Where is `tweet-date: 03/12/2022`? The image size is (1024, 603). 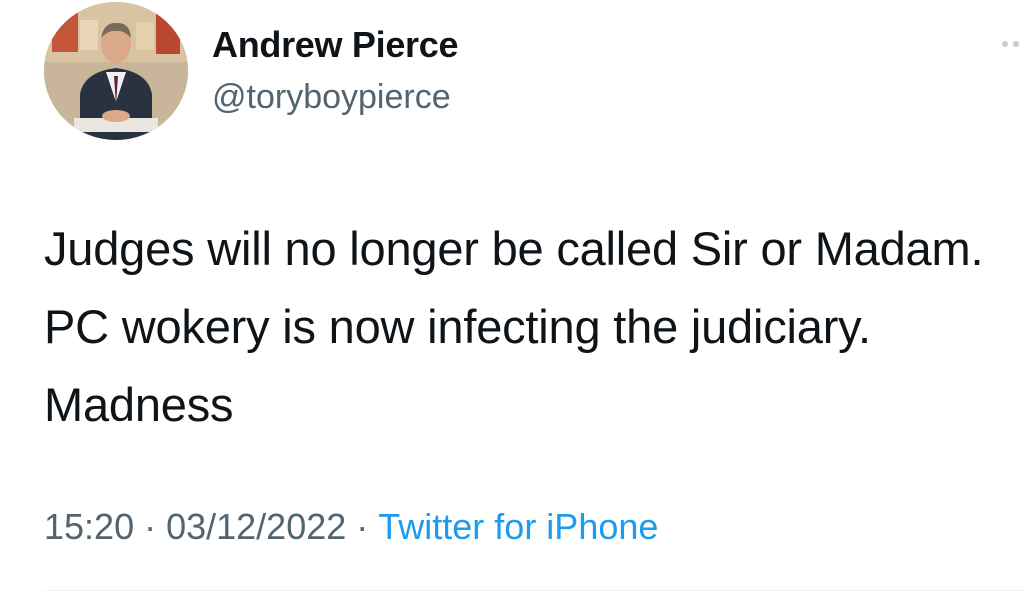 tweet-date: 03/12/2022 is located at coordinates (256, 526).